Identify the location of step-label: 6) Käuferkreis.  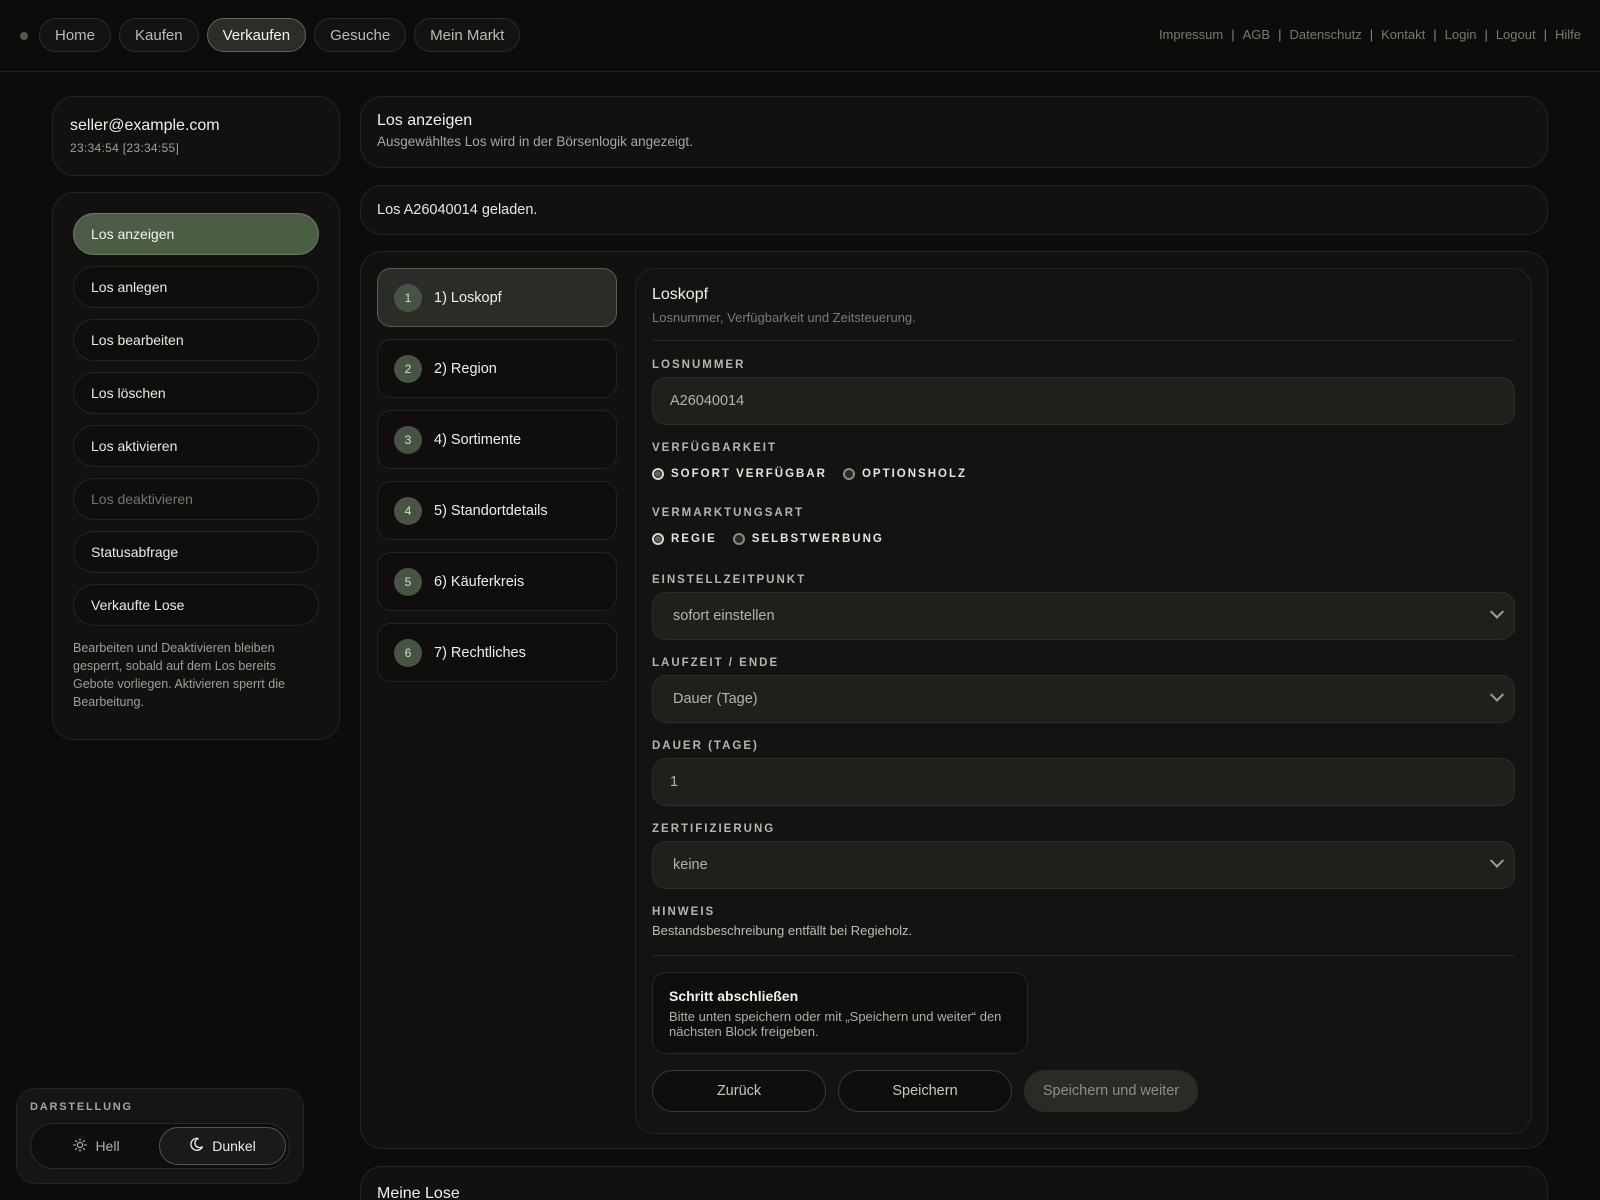
(479, 581).